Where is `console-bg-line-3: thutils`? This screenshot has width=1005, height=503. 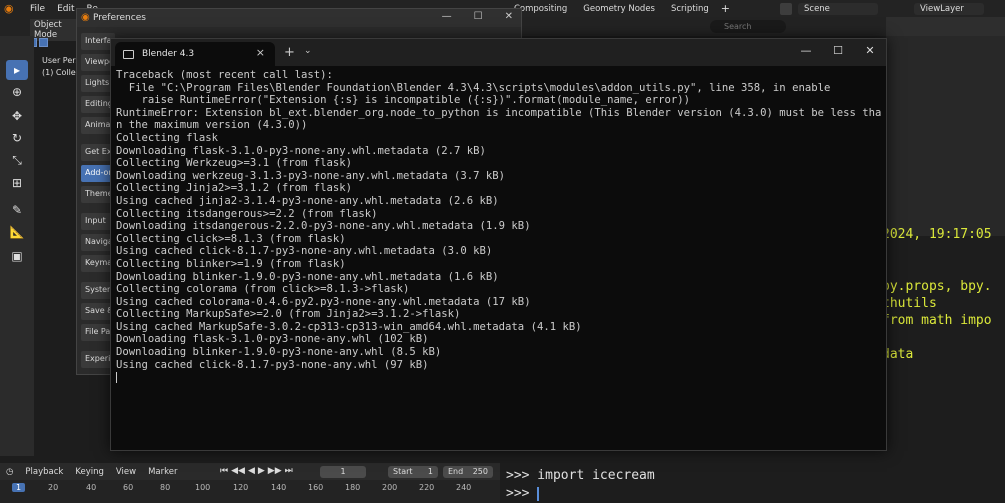
console-bg-line-3: thutils is located at coordinates (909, 303).